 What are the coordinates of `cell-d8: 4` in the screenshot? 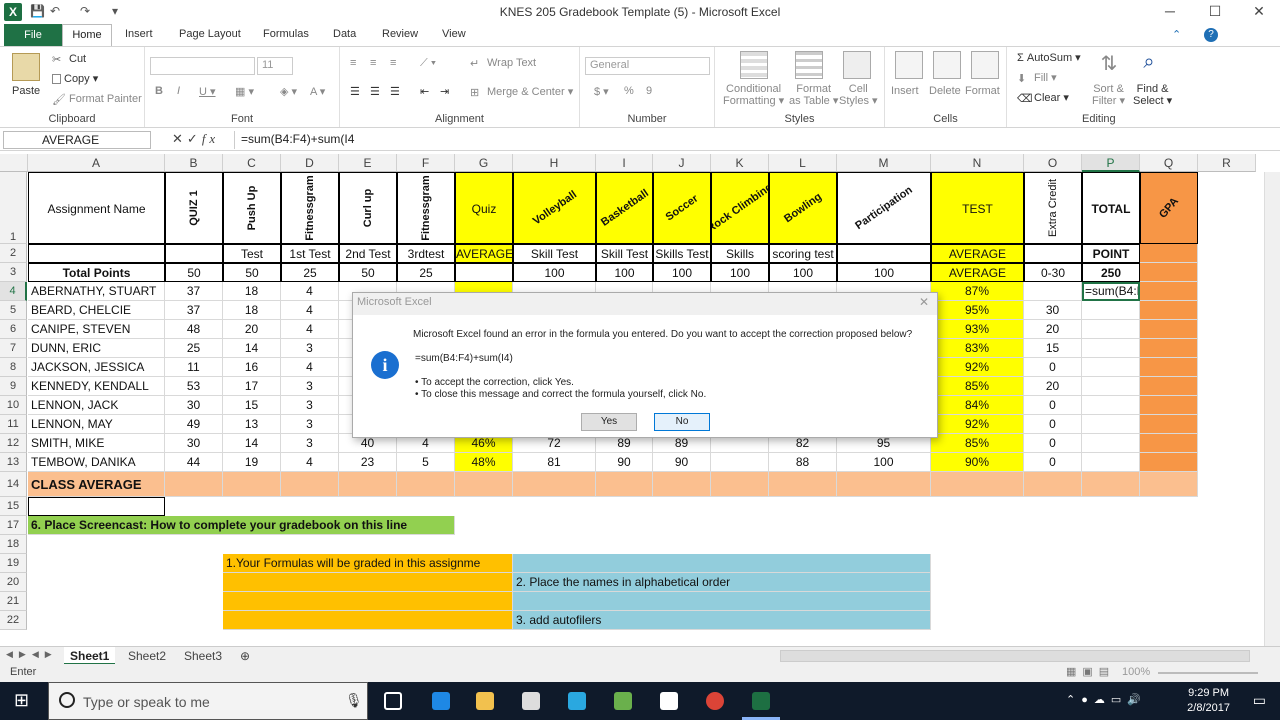 It's located at (310, 367).